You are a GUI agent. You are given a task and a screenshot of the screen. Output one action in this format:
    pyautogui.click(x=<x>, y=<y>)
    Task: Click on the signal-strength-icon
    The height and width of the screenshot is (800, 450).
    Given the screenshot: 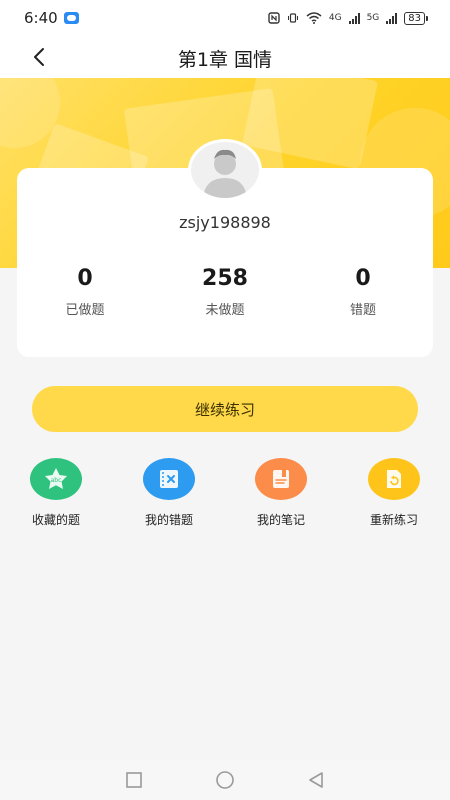 What is the action you would take?
    pyautogui.click(x=354, y=18)
    